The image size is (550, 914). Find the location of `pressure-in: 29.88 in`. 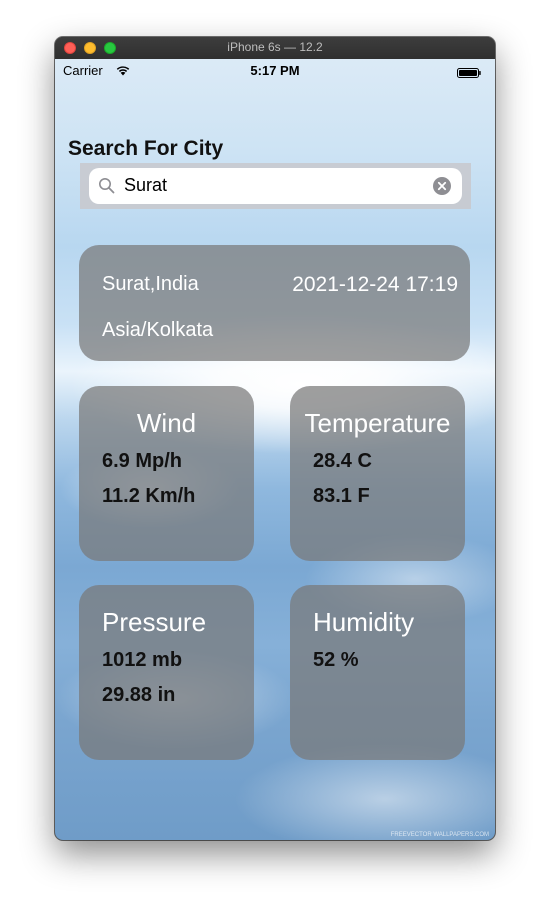

pressure-in: 29.88 in is located at coordinates (139, 695).